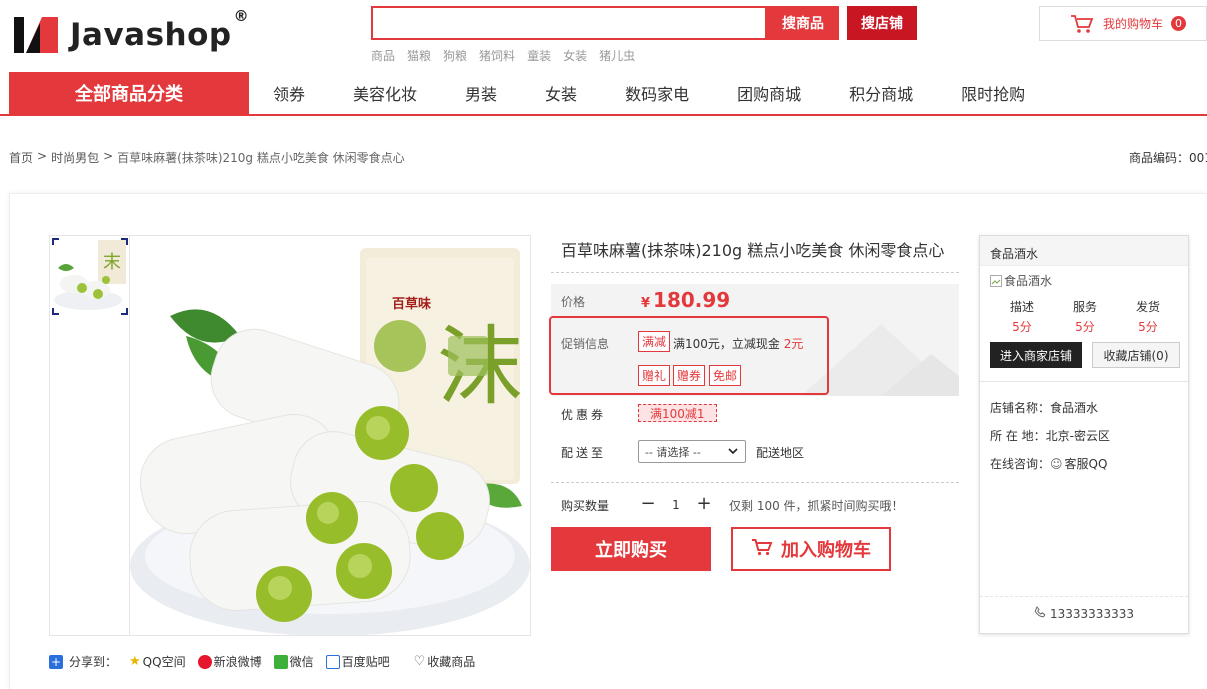 The width and height of the screenshot is (1207, 689). Describe the element at coordinates (112, 262) in the screenshot. I see `svg-text: 末` at that location.